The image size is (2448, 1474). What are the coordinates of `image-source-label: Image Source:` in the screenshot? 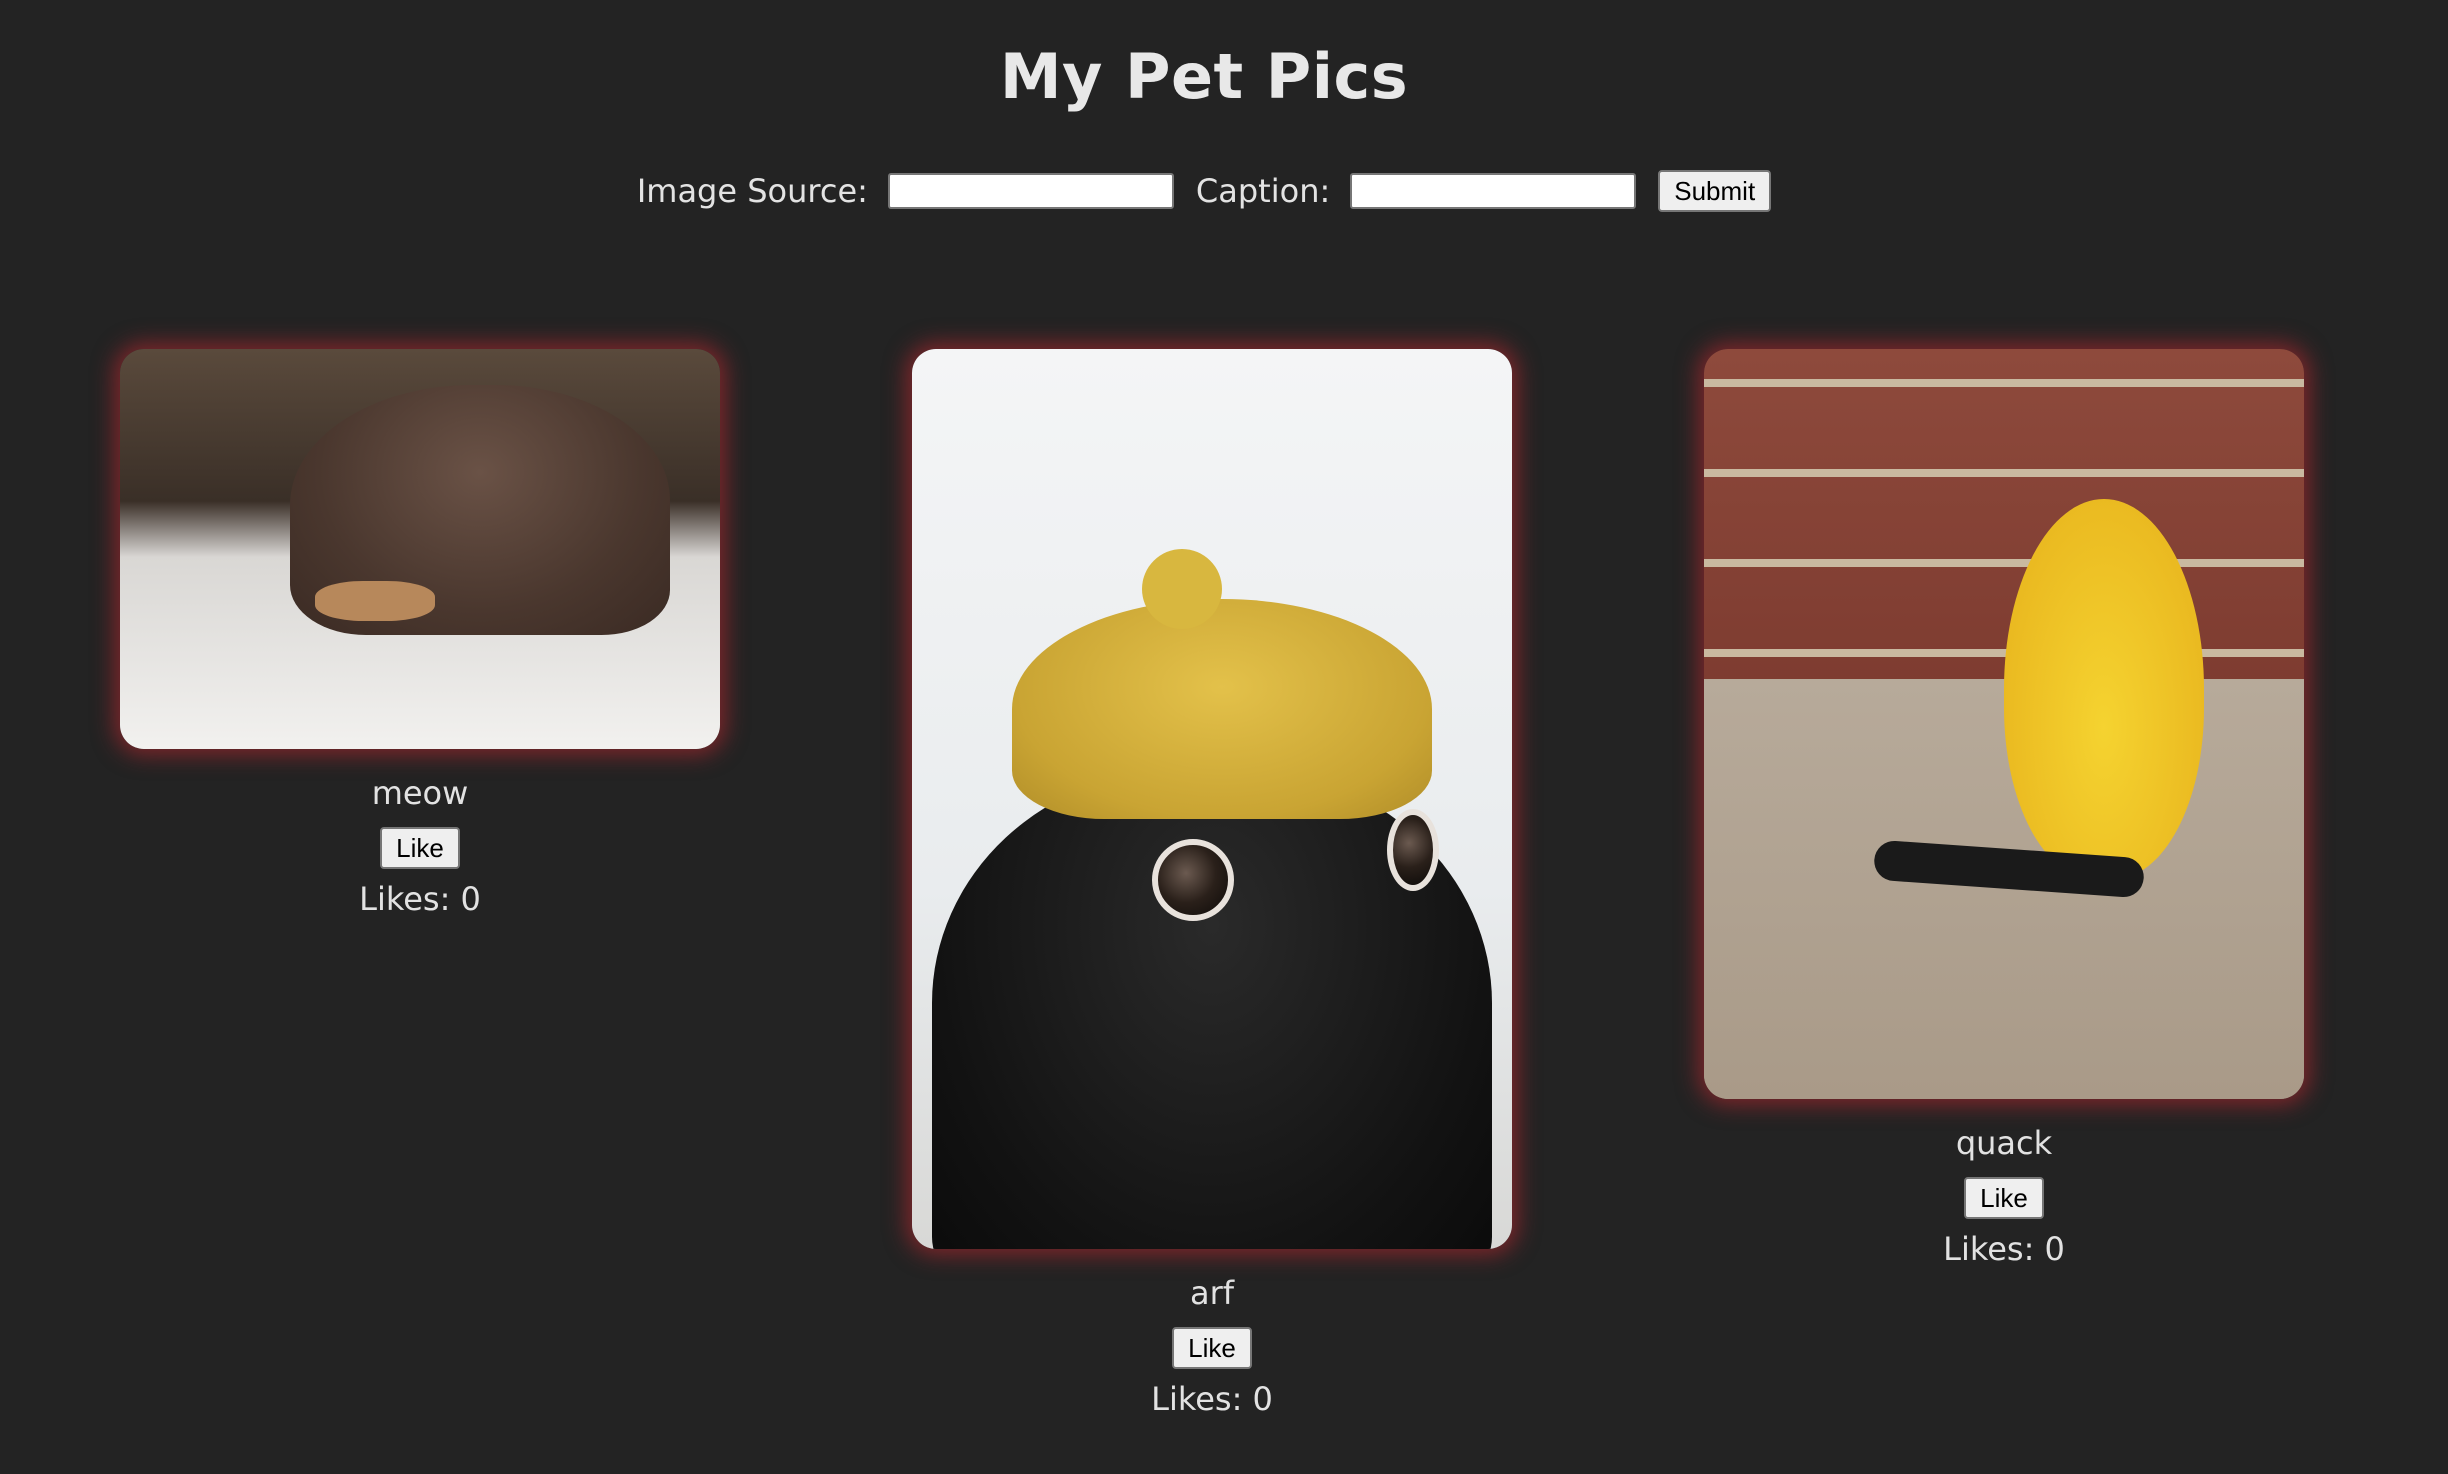 It's located at (752, 191).